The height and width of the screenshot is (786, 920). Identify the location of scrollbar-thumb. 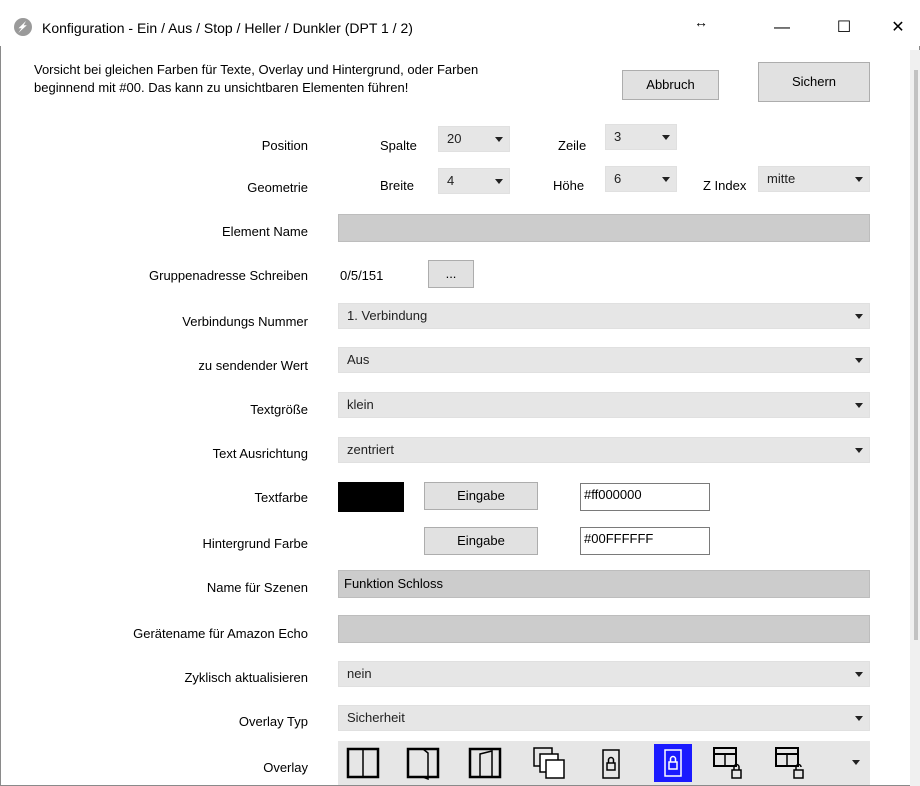
(916, 355).